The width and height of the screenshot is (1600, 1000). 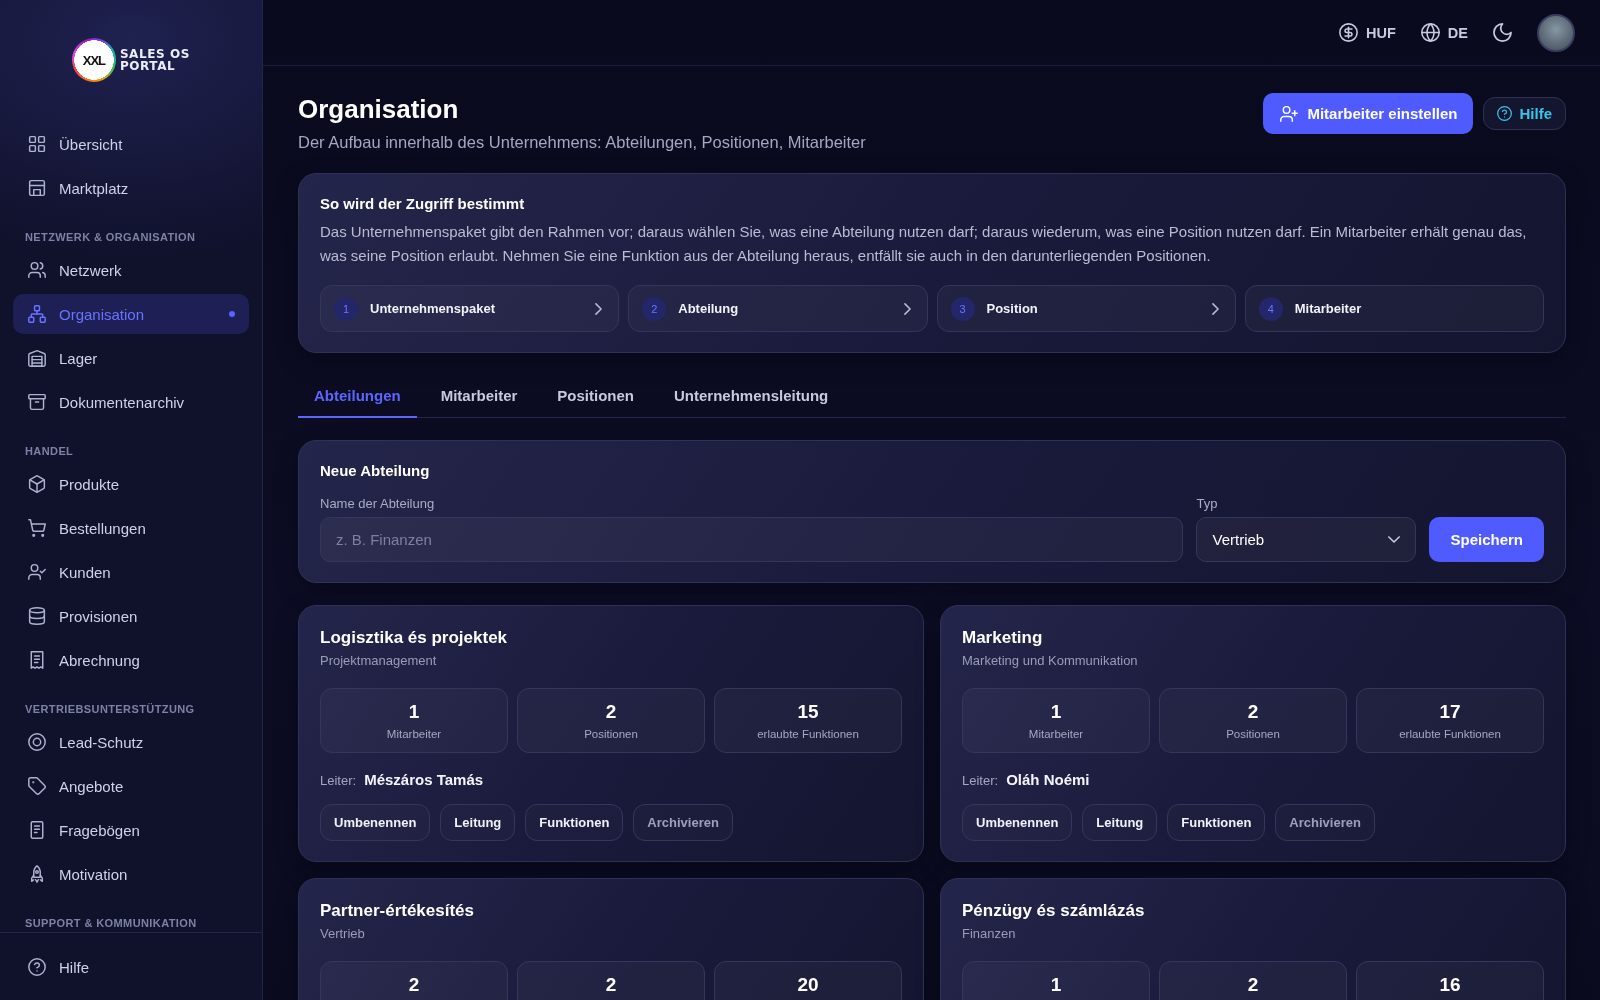 I want to click on department-type: Vertrieb, so click(x=343, y=934).